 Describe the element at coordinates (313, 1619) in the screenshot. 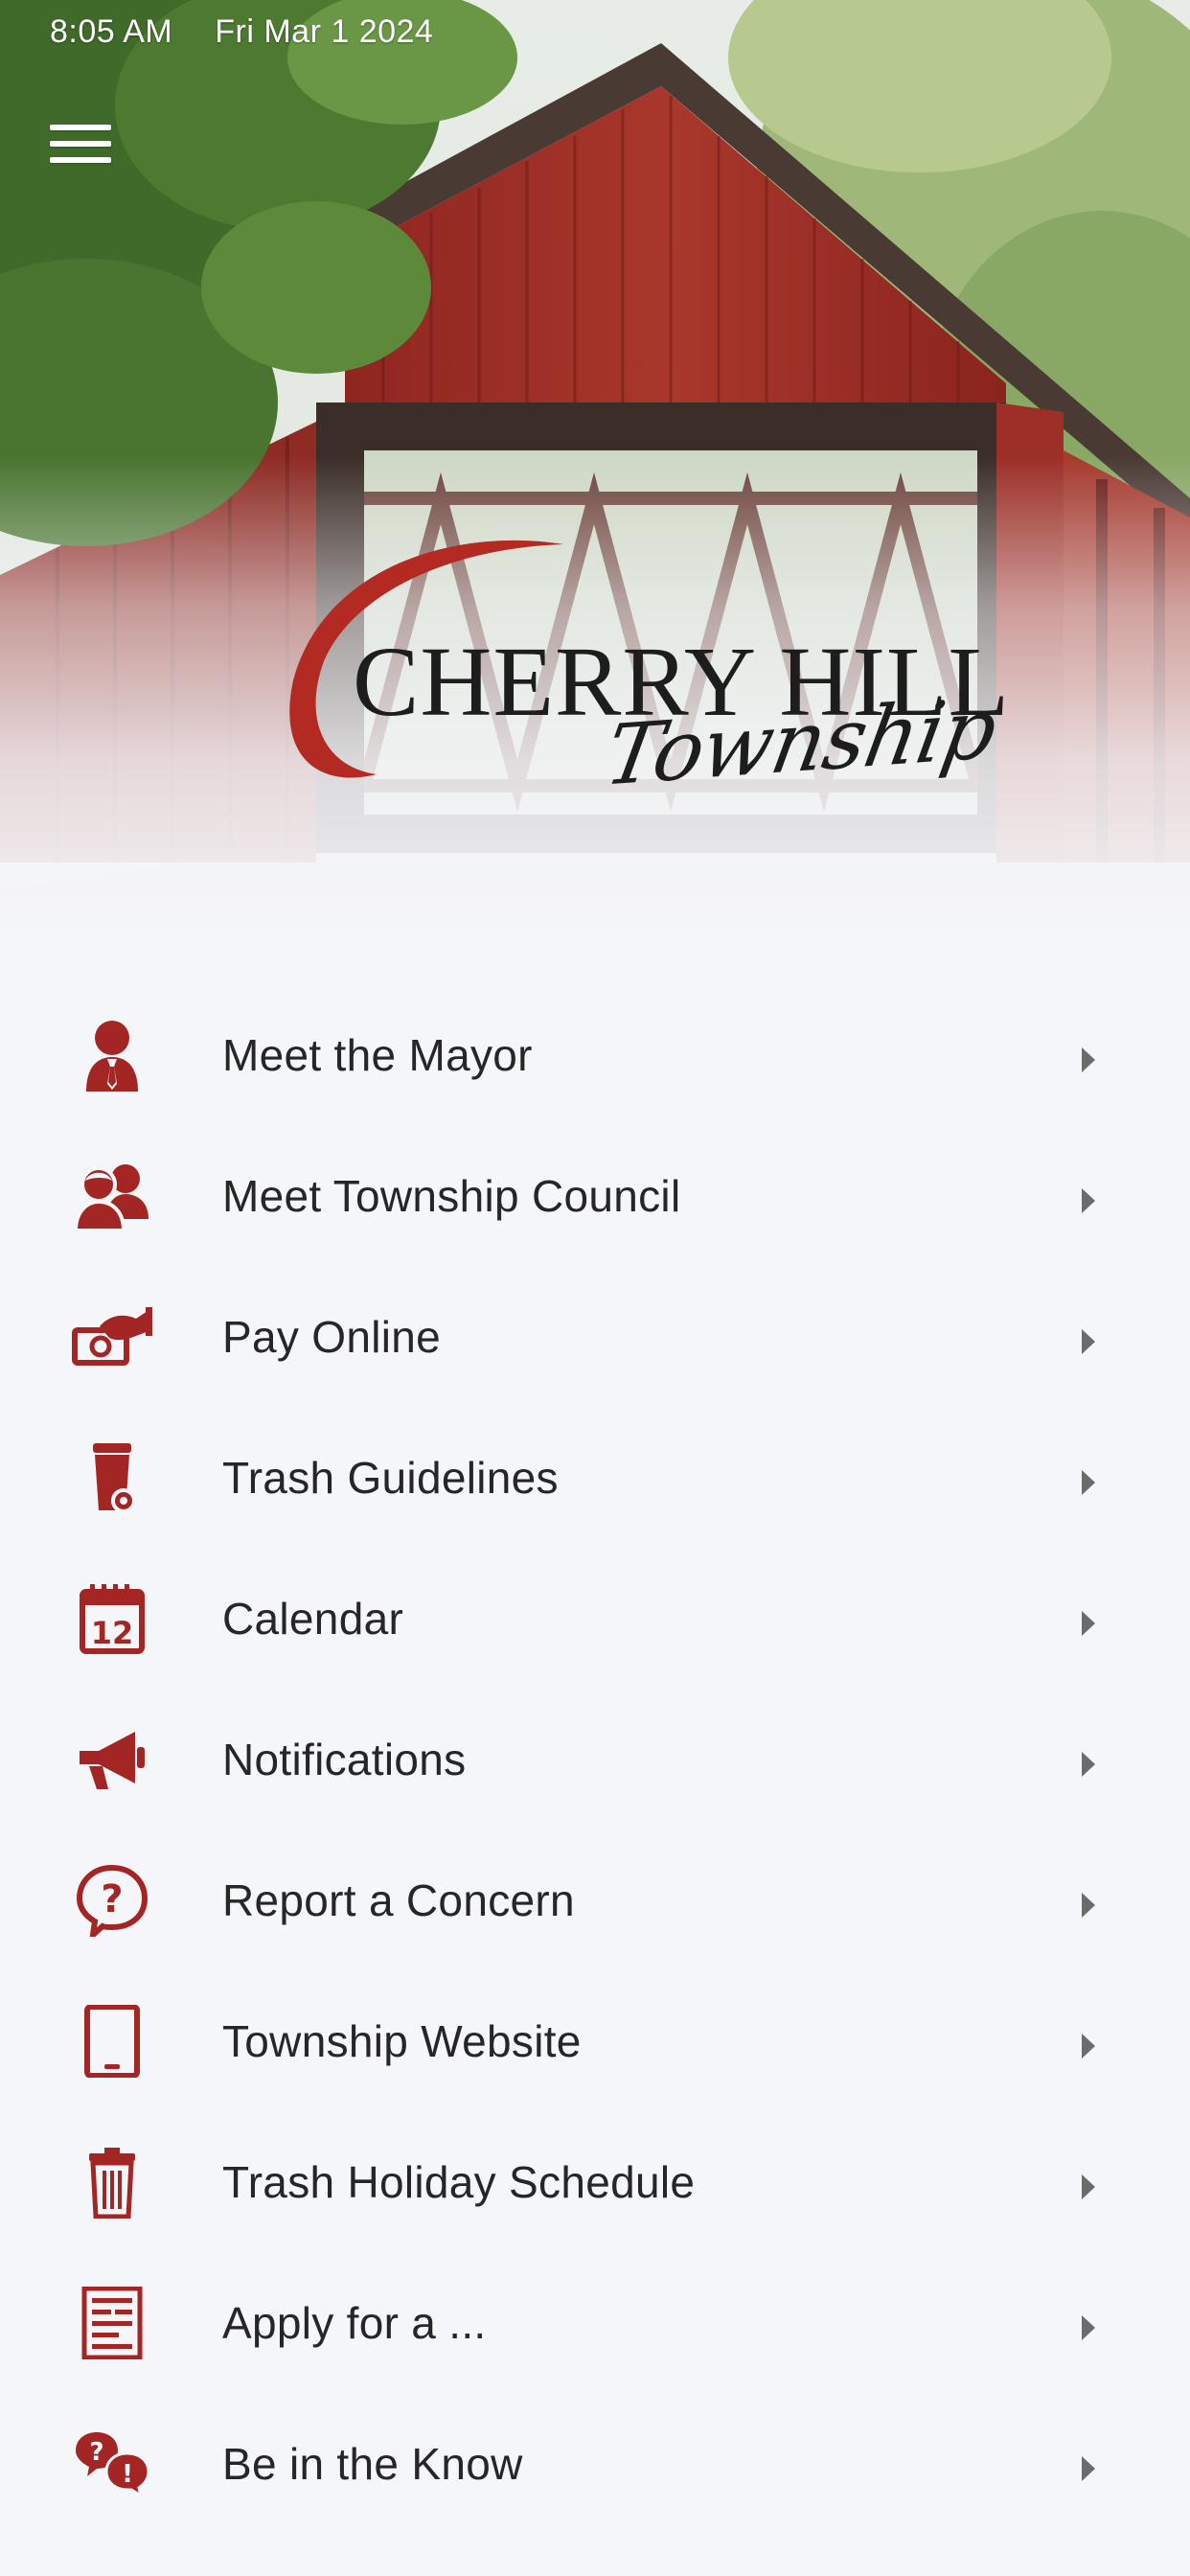

I see `menu-item-label: Calendar` at that location.